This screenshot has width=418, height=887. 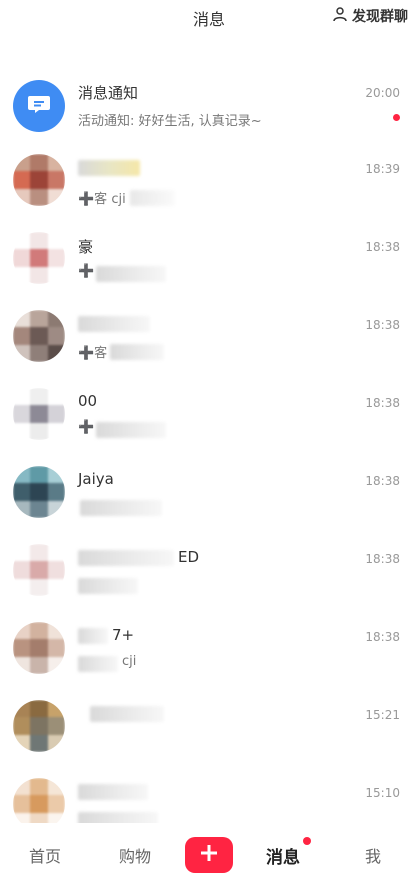 I want to click on conversation-time: 15:10, so click(x=382, y=793).